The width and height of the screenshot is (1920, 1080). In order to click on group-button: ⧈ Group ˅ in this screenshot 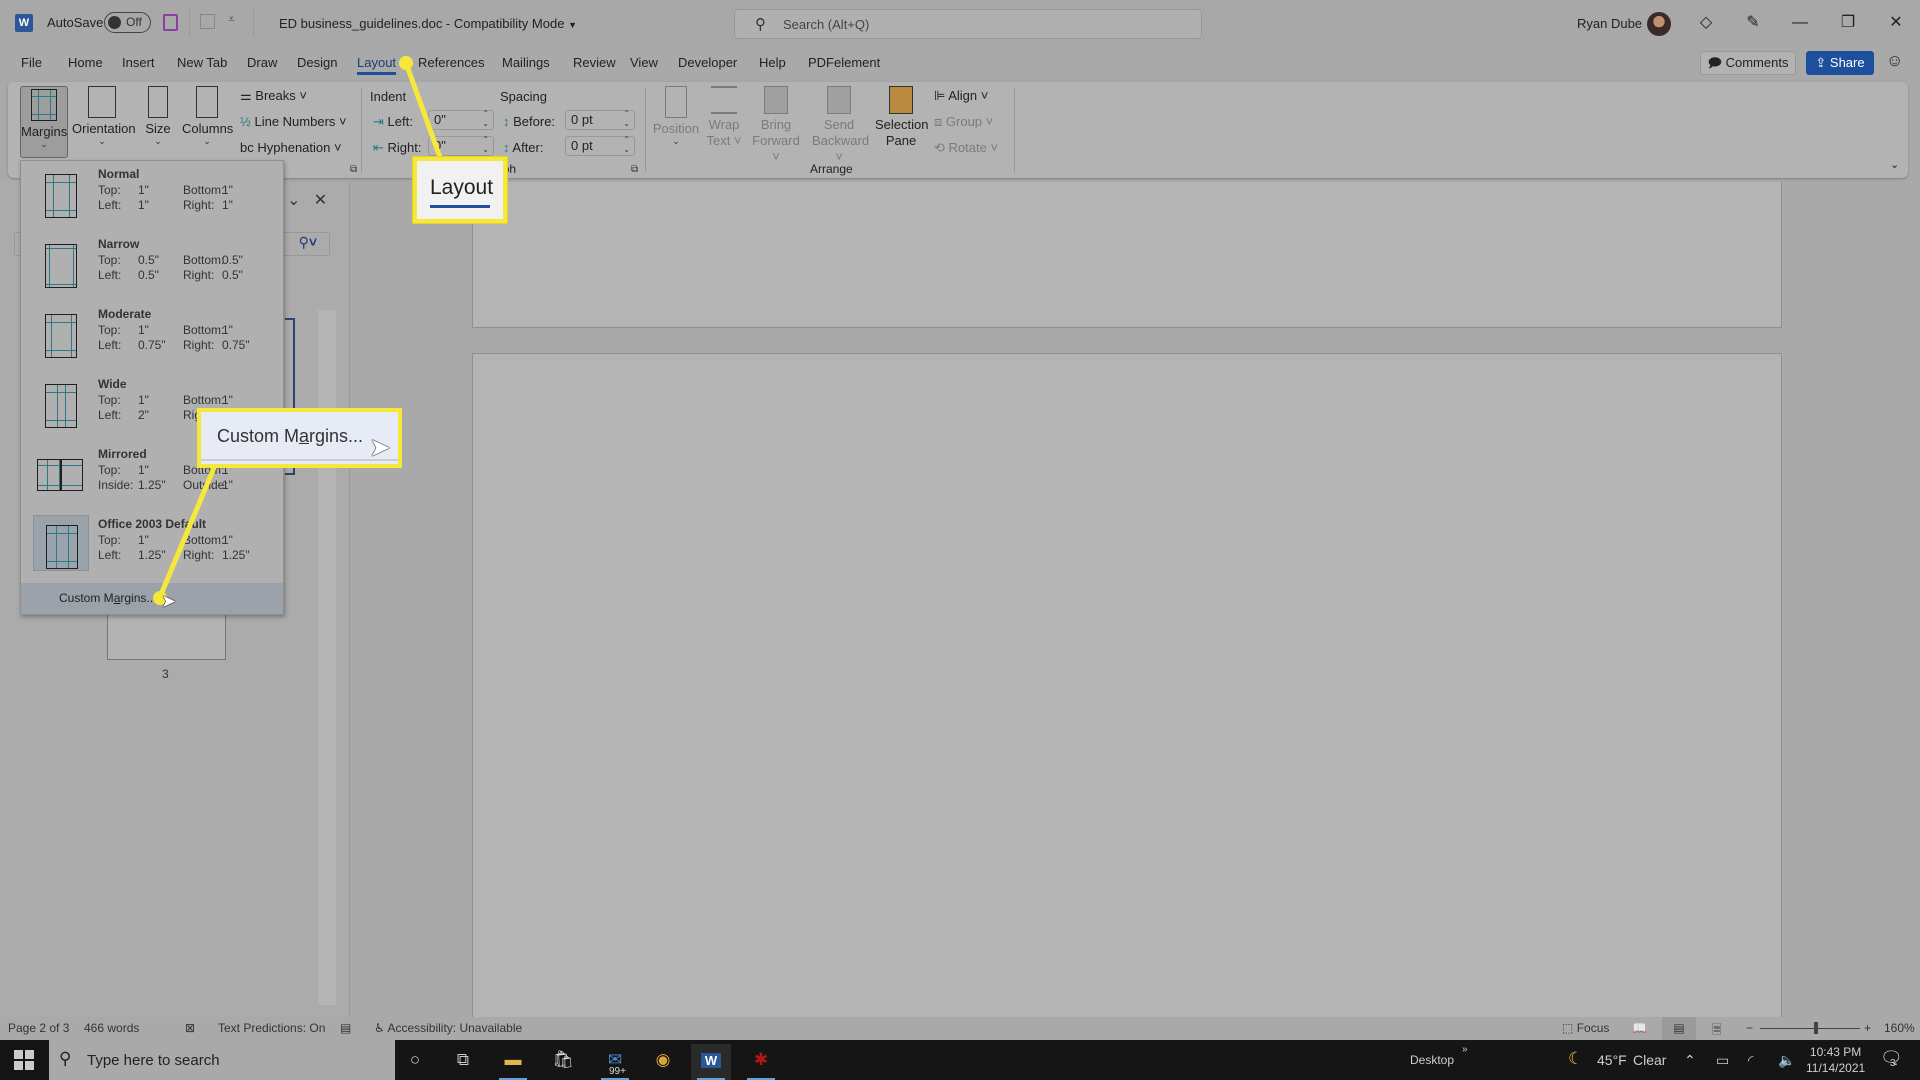, I will do `click(963, 122)`.